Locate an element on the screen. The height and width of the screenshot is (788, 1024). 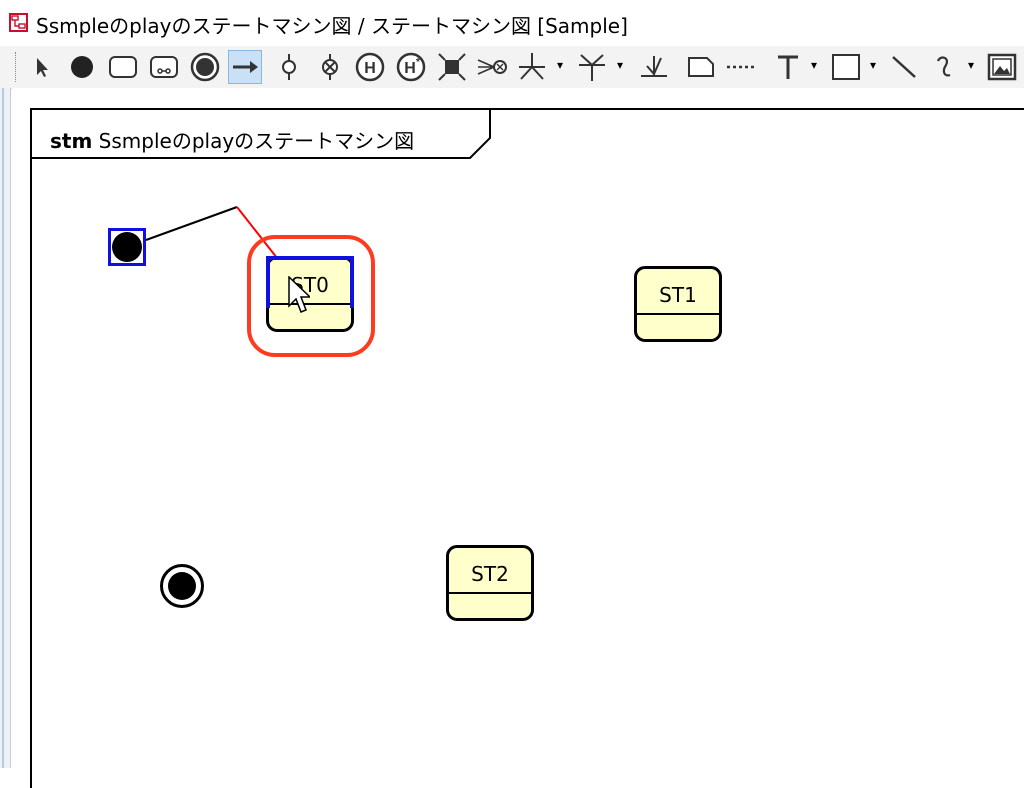
final-state is located at coordinates (182, 586).